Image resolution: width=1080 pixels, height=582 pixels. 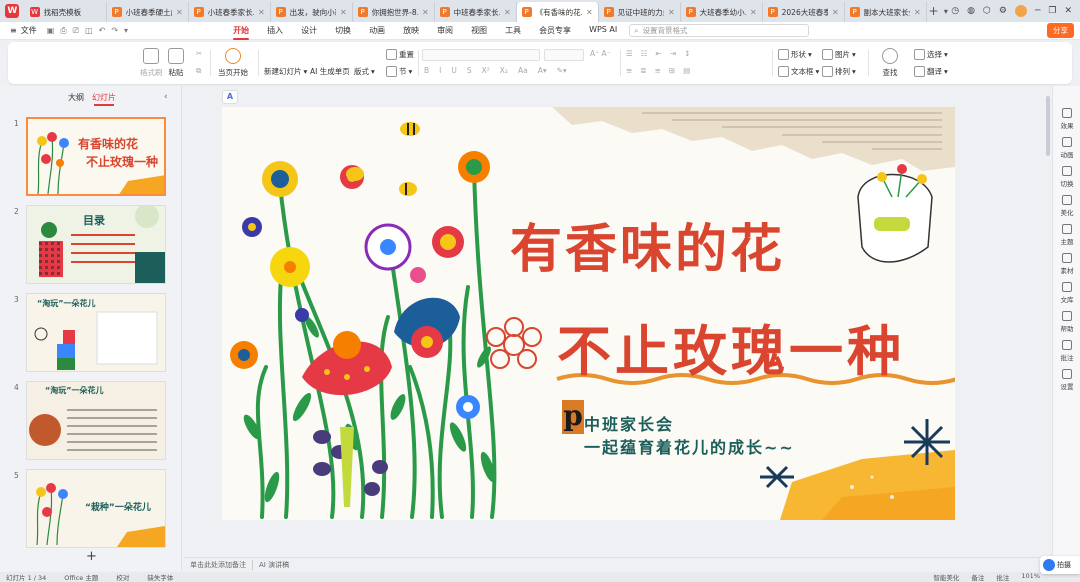 I want to click on slide-title-line1: 有香味的花, so click(x=647, y=244).